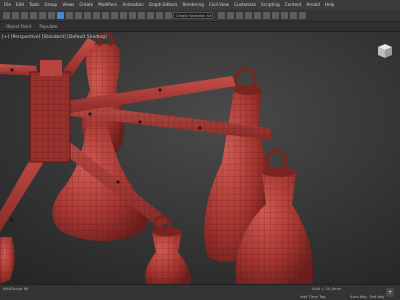 The image size is (400, 300). Describe the element at coordinates (266, 15) in the screenshot. I see `schematic-view-icon` at that location.